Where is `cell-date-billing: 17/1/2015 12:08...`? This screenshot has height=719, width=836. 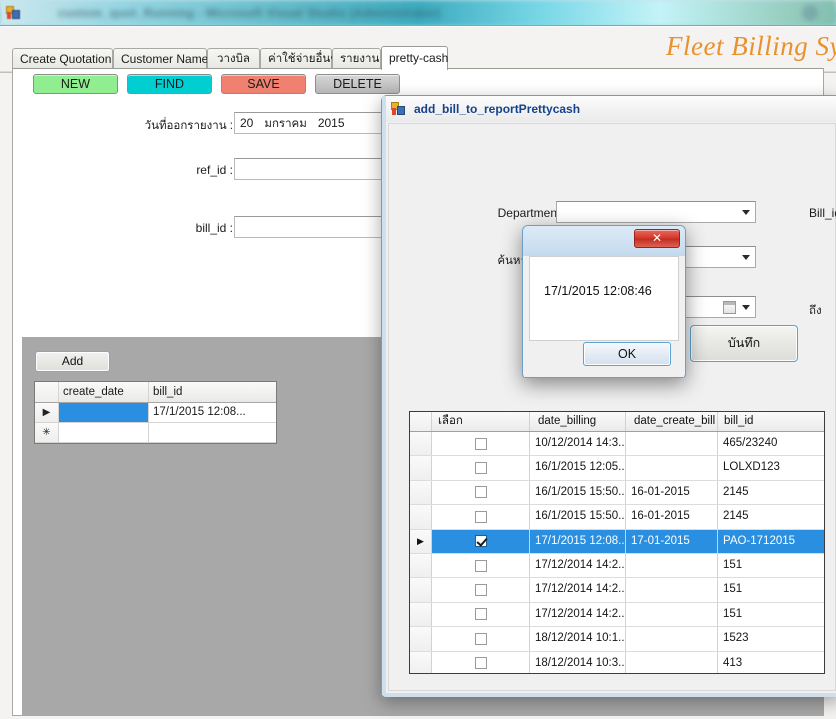
cell-date-billing: 17/1/2015 12:08... is located at coordinates (578, 541).